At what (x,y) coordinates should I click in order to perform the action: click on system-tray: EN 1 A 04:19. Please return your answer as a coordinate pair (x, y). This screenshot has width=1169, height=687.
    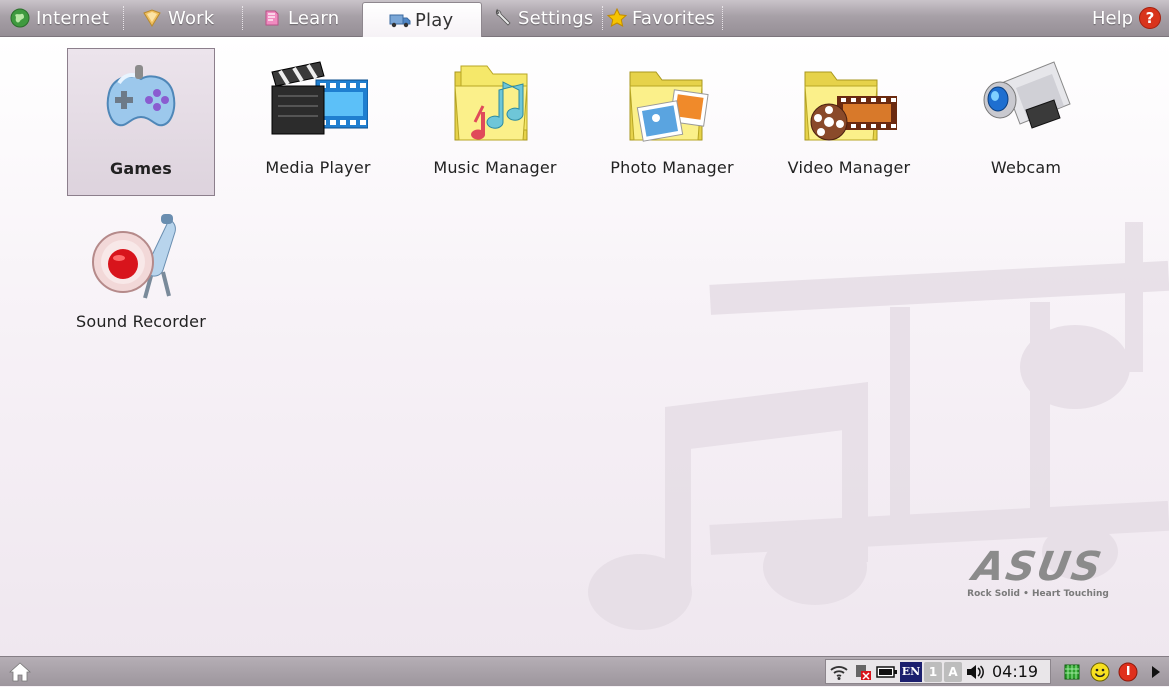
    Looking at the image, I should click on (938, 671).